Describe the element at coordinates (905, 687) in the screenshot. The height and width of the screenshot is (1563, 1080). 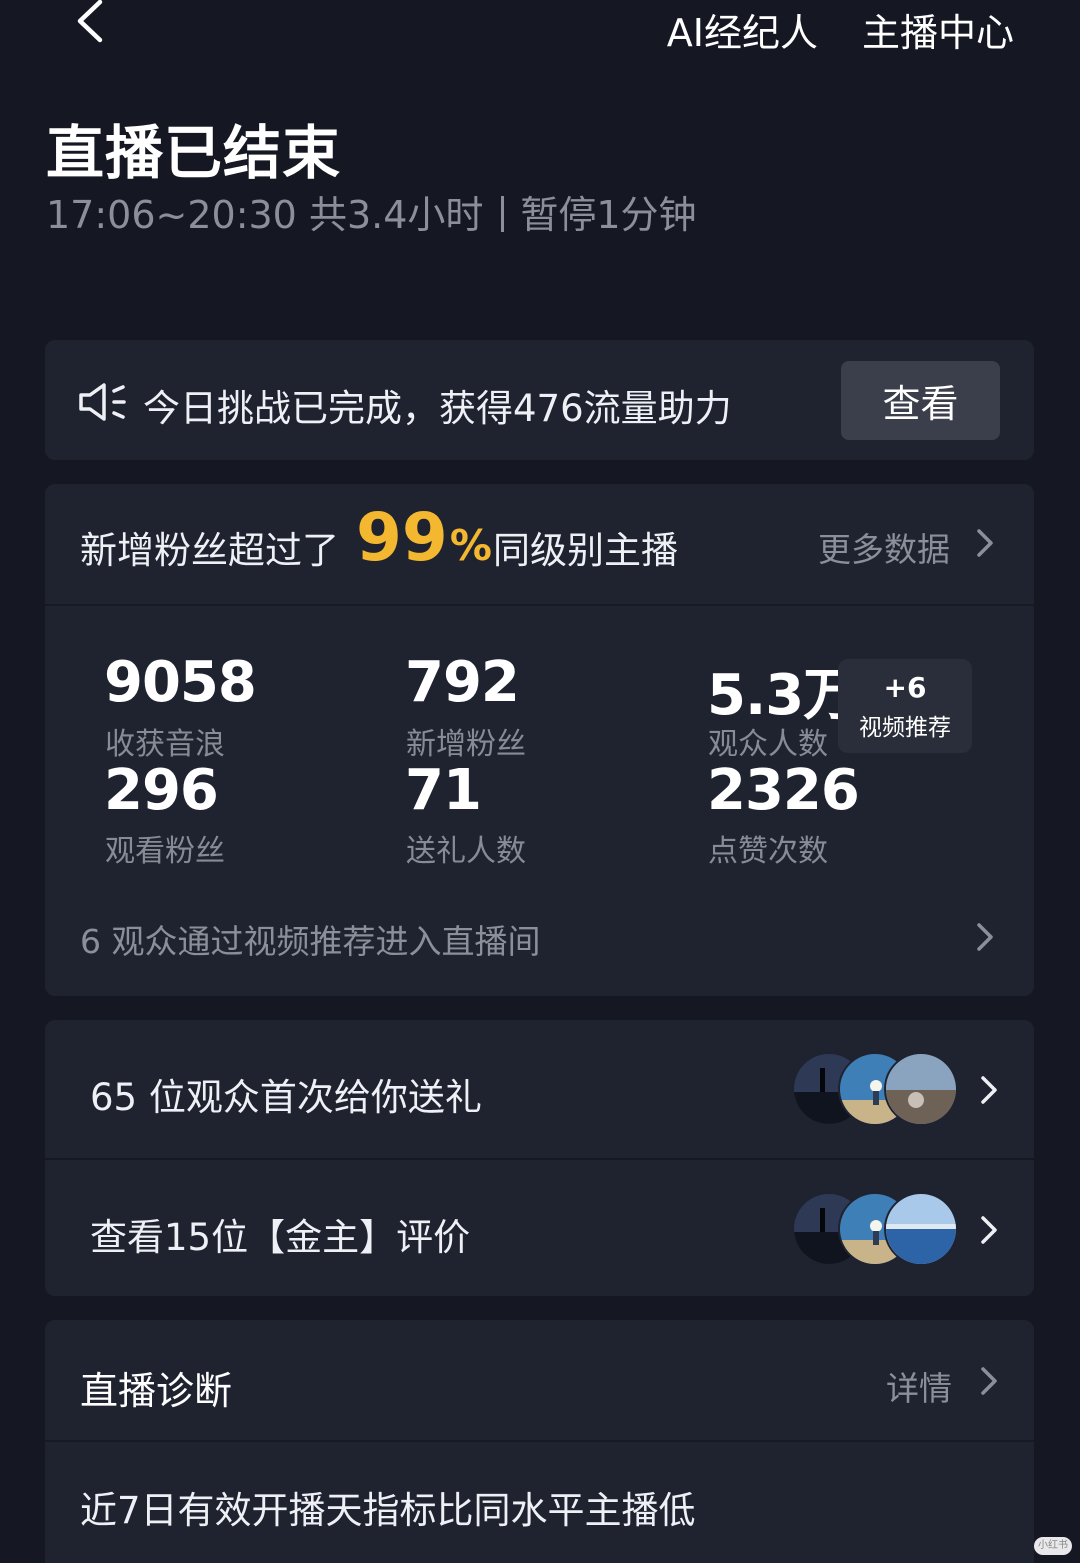
I see `badge-count: +6` at that location.